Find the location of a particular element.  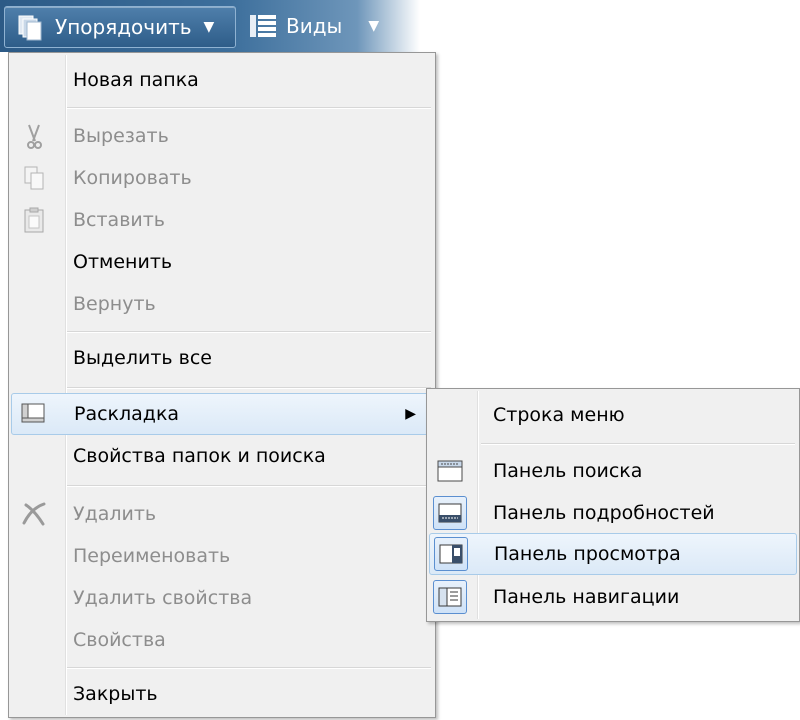

delete-icon is located at coordinates (34, 514).